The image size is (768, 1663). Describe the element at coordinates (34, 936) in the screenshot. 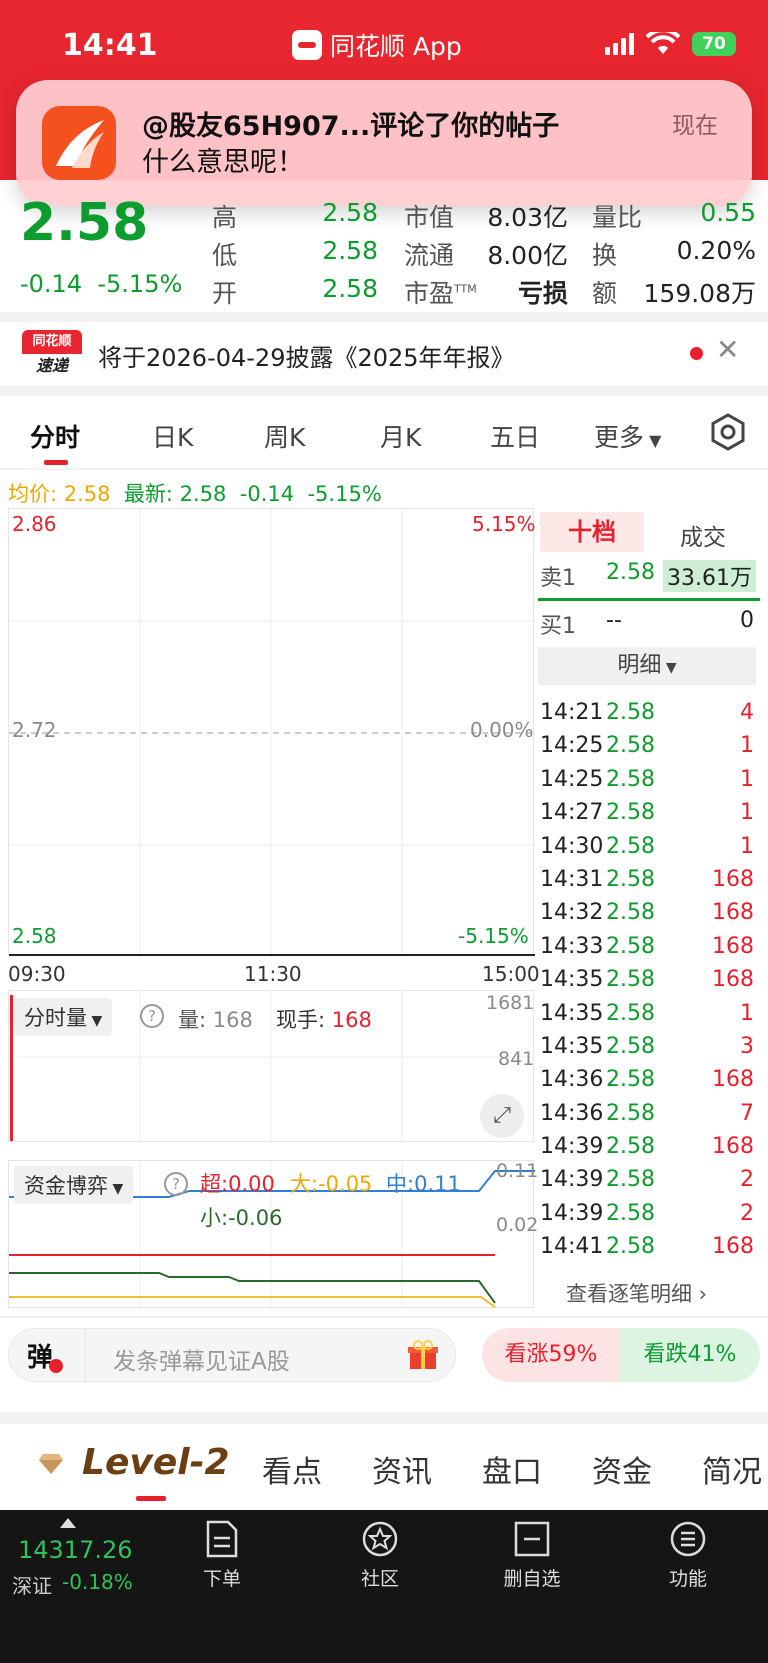

I see `y-axis-bottom: 2.58` at that location.